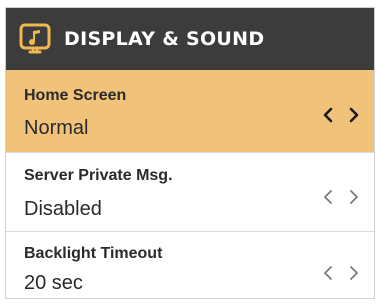 The width and height of the screenshot is (381, 305). What do you see at coordinates (35, 38) in the screenshot?
I see `music-note-display-icon` at bounding box center [35, 38].